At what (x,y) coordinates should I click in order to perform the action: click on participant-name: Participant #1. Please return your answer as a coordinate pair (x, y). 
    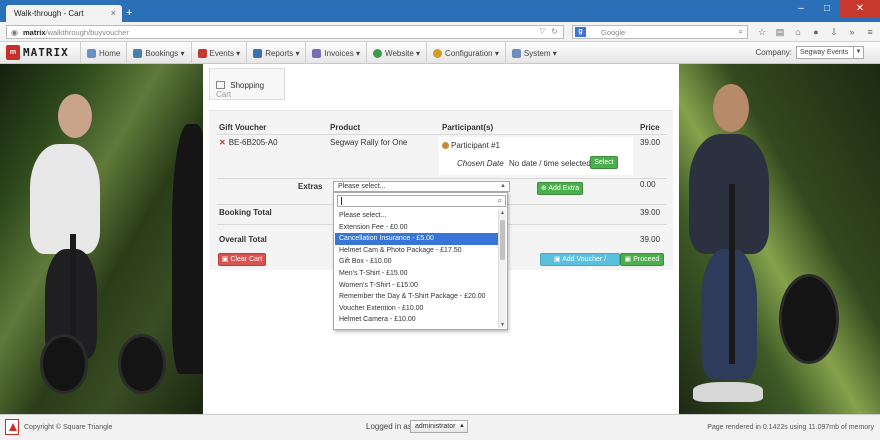
    Looking at the image, I should click on (471, 145).